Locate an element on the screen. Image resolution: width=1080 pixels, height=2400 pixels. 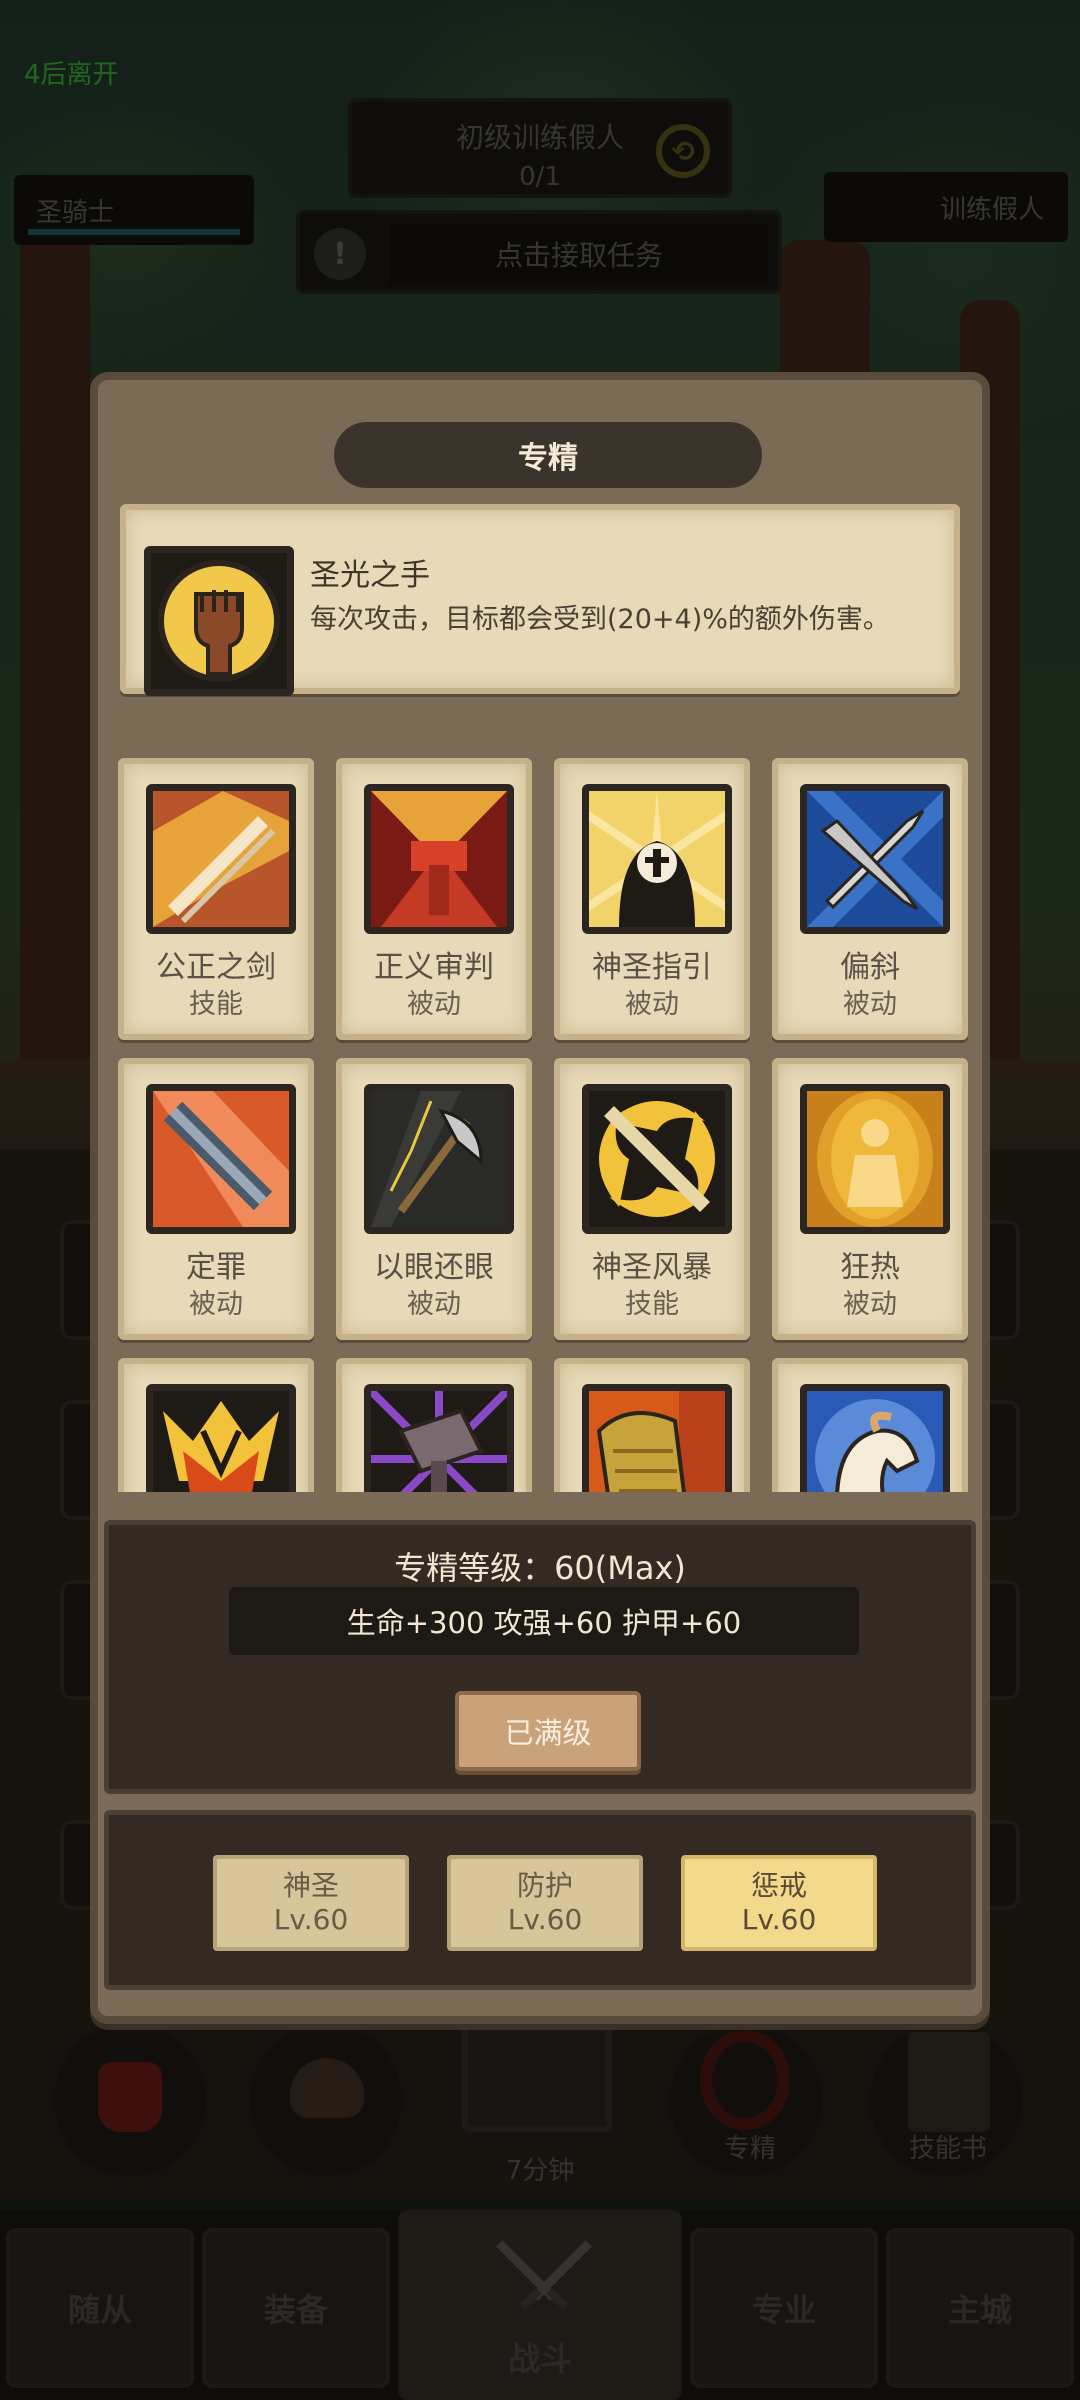
skill-card: 狂热 被动 is located at coordinates (870, 1199).